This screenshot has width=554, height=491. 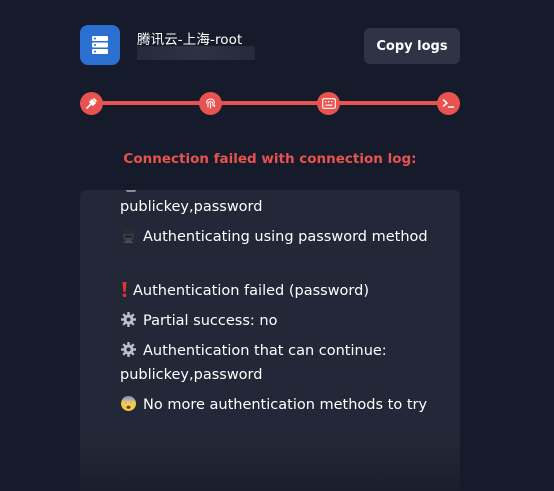 I want to click on log-line: Authentication failed (password), so click(x=285, y=291).